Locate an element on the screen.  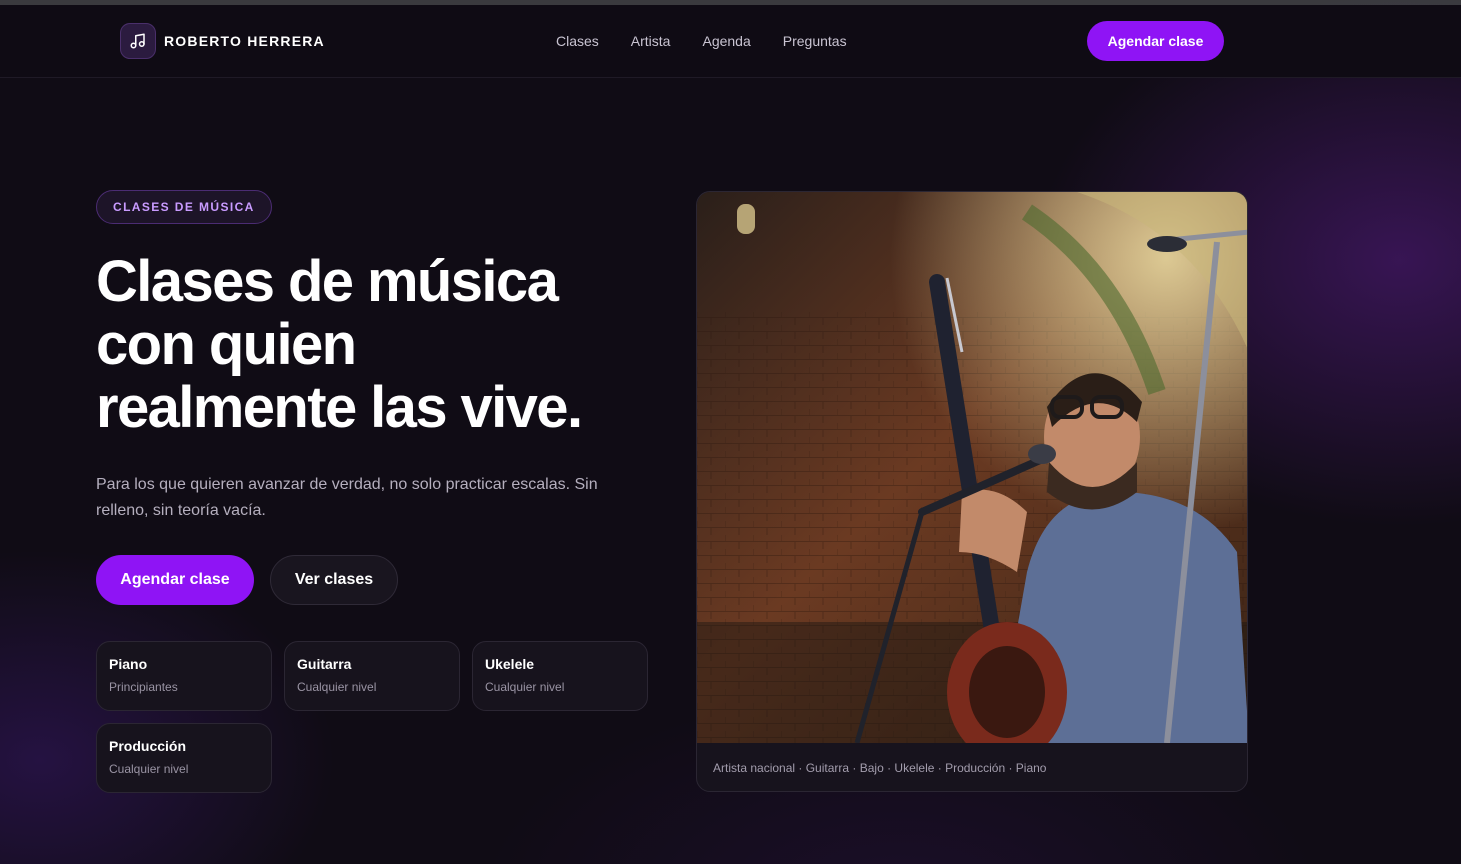
brand-name: ROBERTO HERRERA is located at coordinates (244, 41).